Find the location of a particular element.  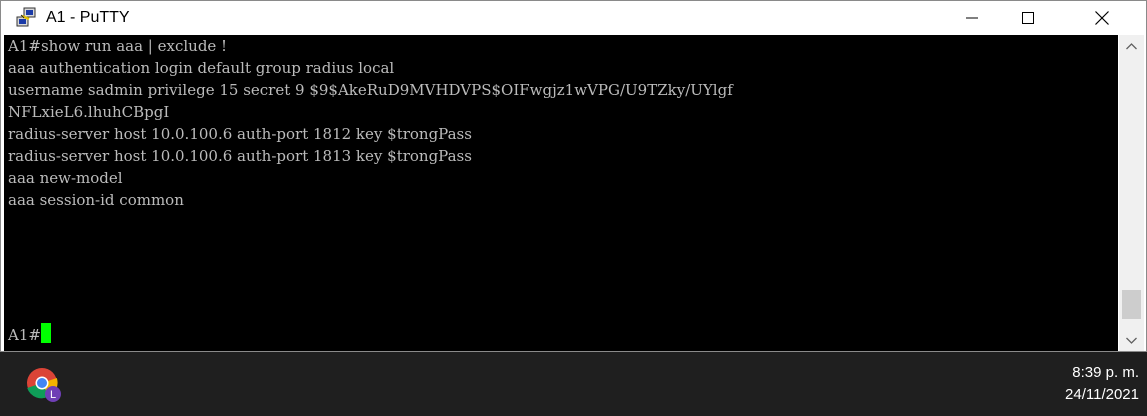

minimize-button is located at coordinates (972, 18).